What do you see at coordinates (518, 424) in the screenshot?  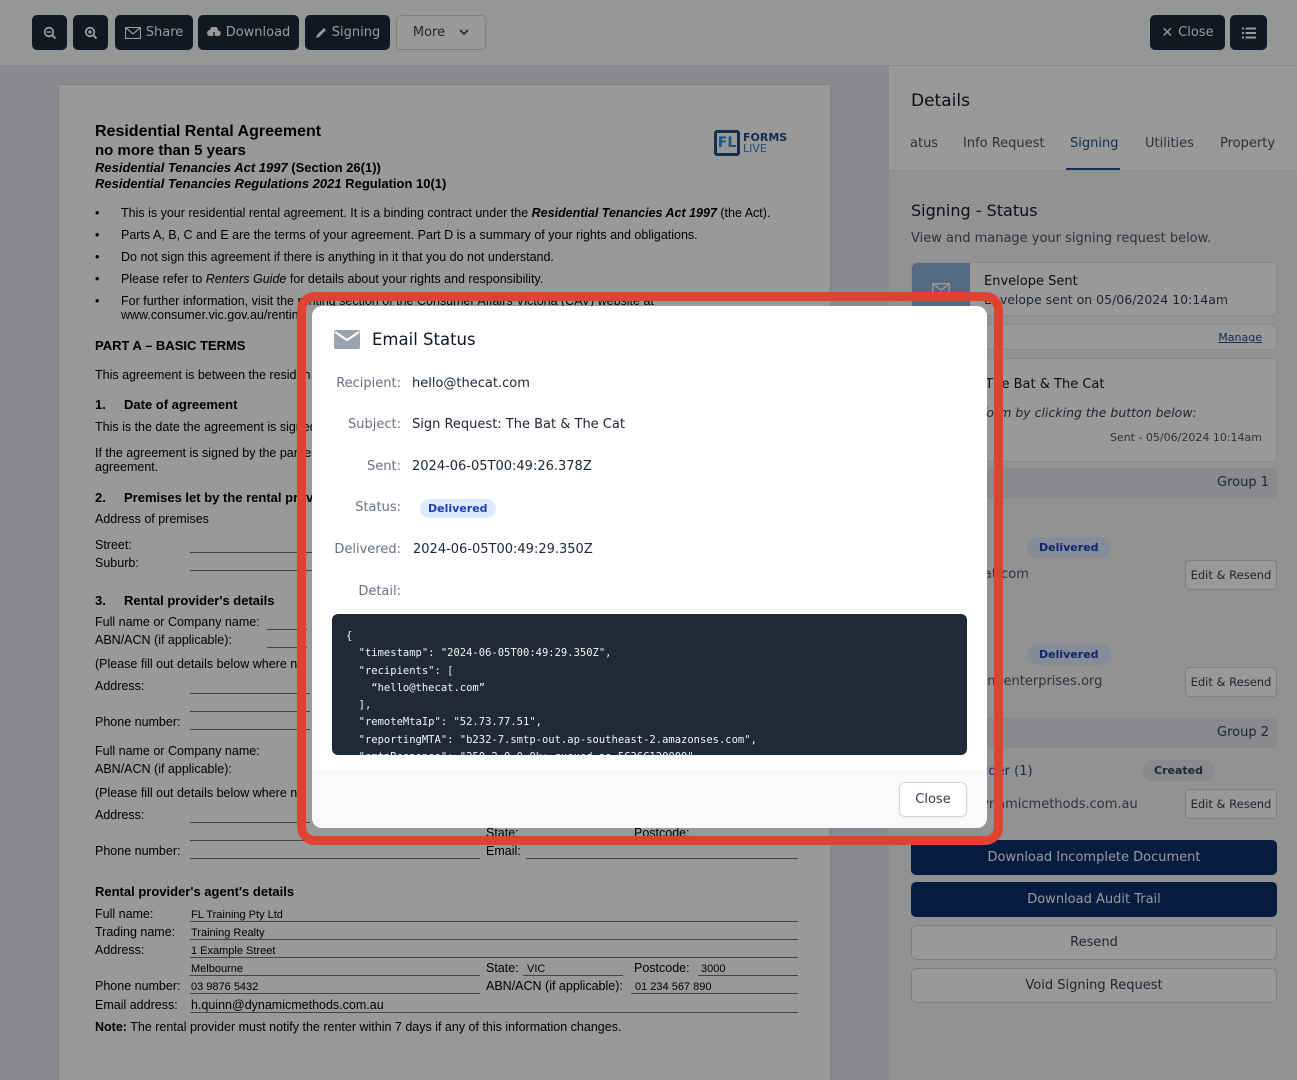 I see `subject-value: Sign Request: The Bat & The Cat` at bounding box center [518, 424].